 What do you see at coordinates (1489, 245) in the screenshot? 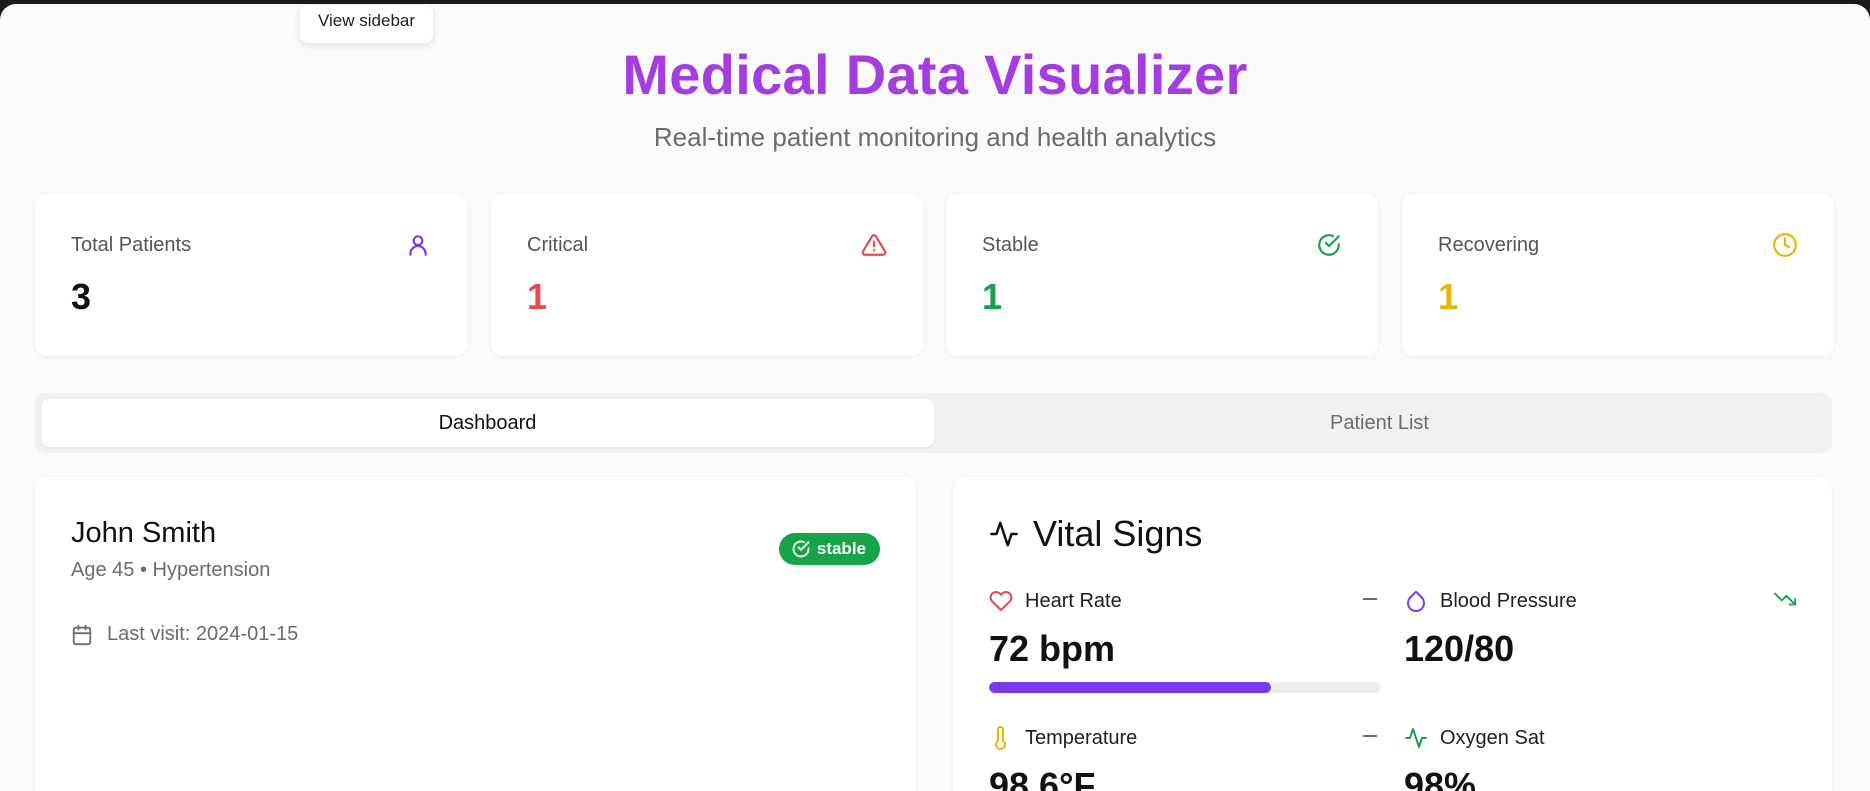
I see `stat-label: Recovering` at bounding box center [1489, 245].